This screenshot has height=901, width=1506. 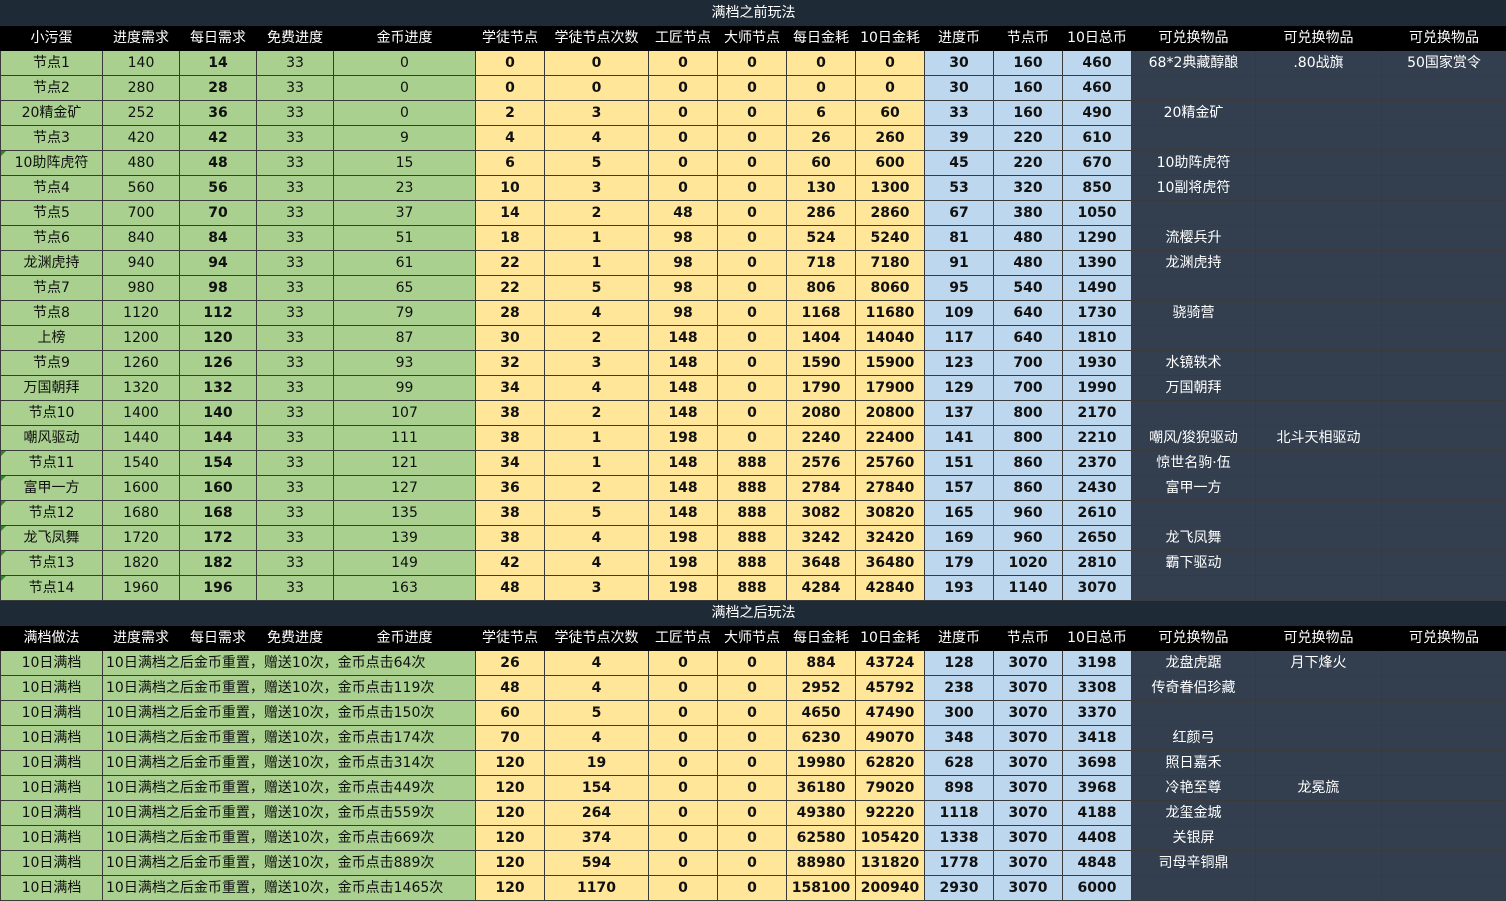 I want to click on table-cell: 151, so click(x=959, y=463).